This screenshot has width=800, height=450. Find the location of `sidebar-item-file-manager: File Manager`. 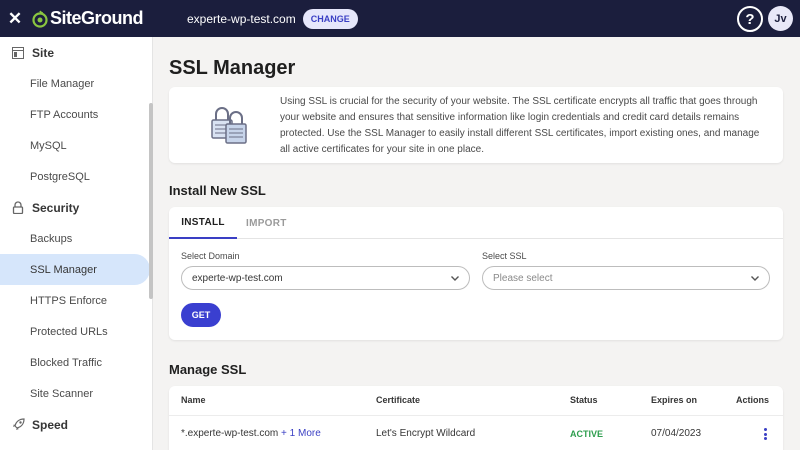

sidebar-item-file-manager: File Manager is located at coordinates (76, 83).